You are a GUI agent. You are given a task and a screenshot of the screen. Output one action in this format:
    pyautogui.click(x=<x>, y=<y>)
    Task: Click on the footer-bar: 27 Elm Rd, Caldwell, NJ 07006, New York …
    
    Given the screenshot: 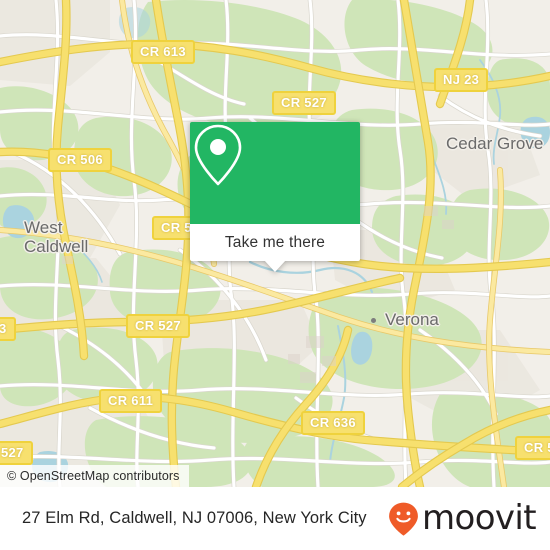 What is the action you would take?
    pyautogui.click(x=275, y=518)
    